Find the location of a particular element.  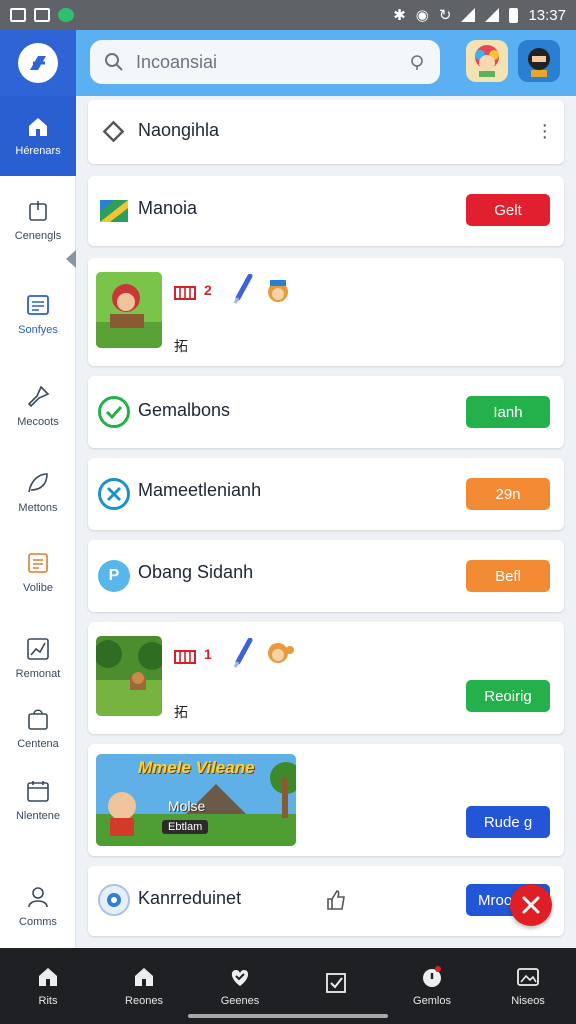

profile-avatar is located at coordinates (539, 61).